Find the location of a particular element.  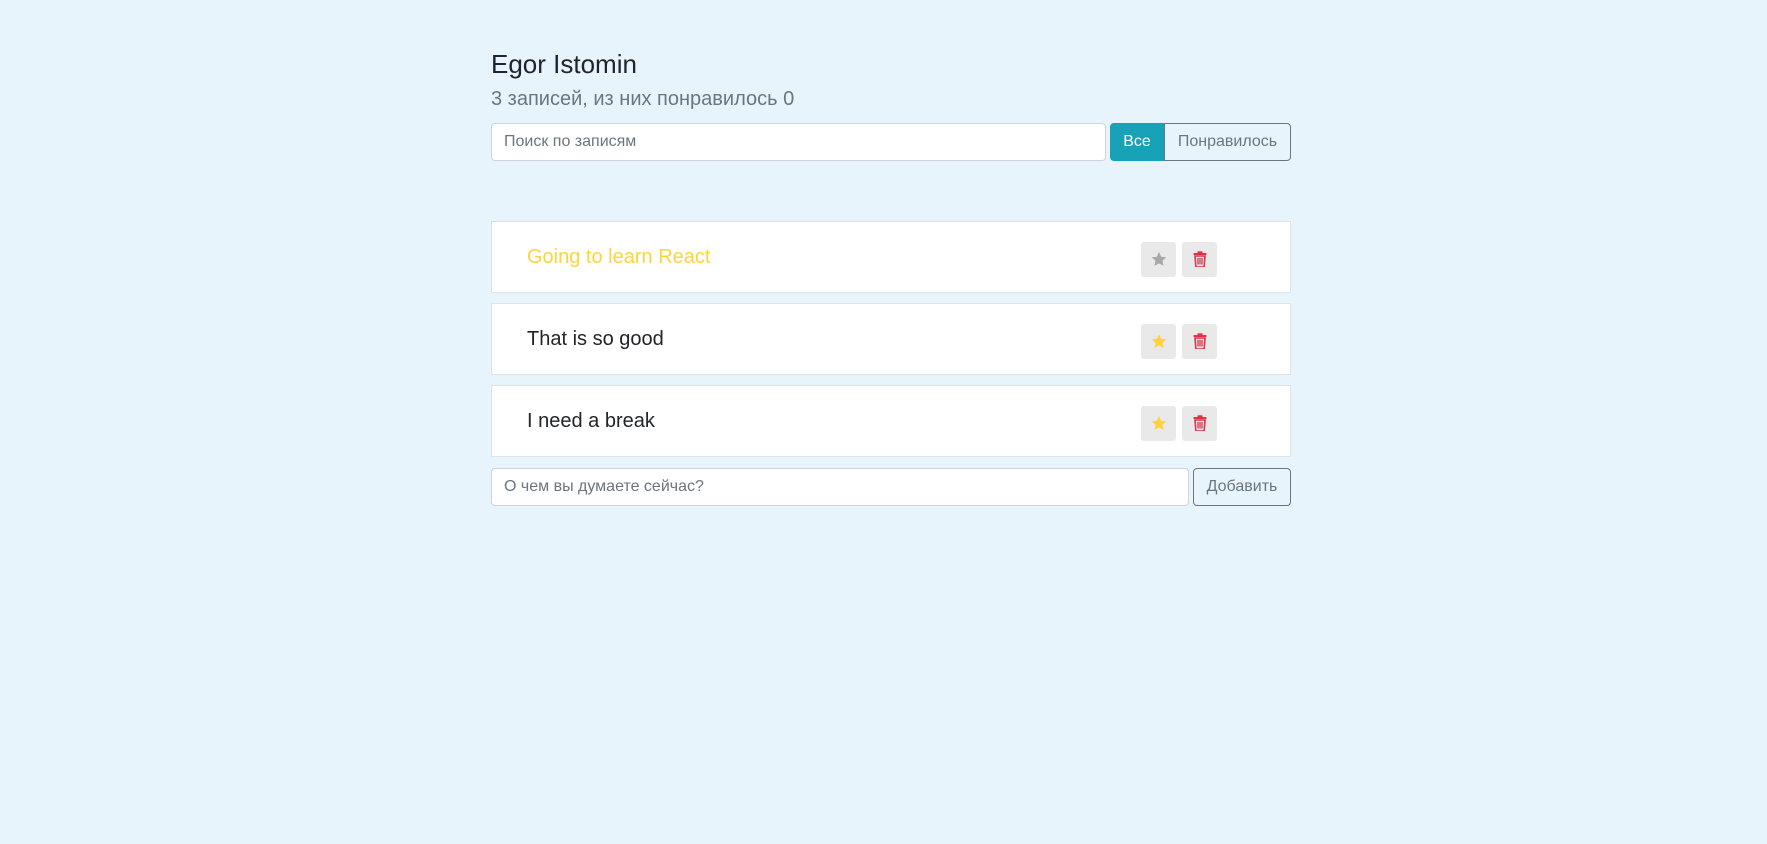

search-panel: Все Понравилось is located at coordinates (891, 142).